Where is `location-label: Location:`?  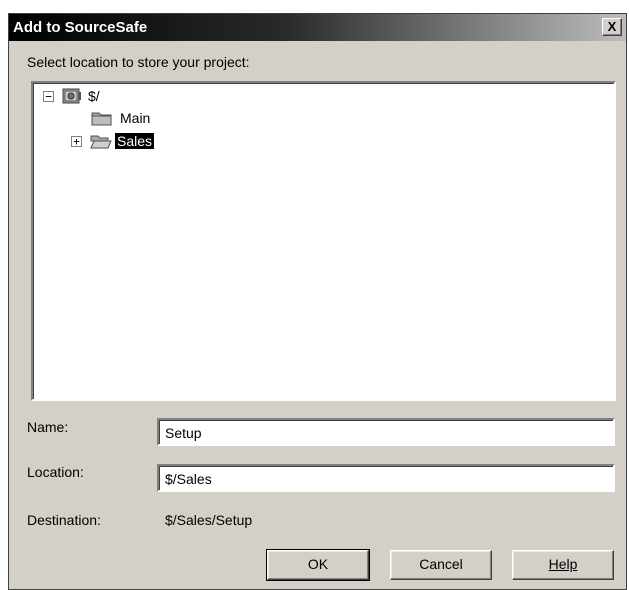 location-label: Location: is located at coordinates (55, 472).